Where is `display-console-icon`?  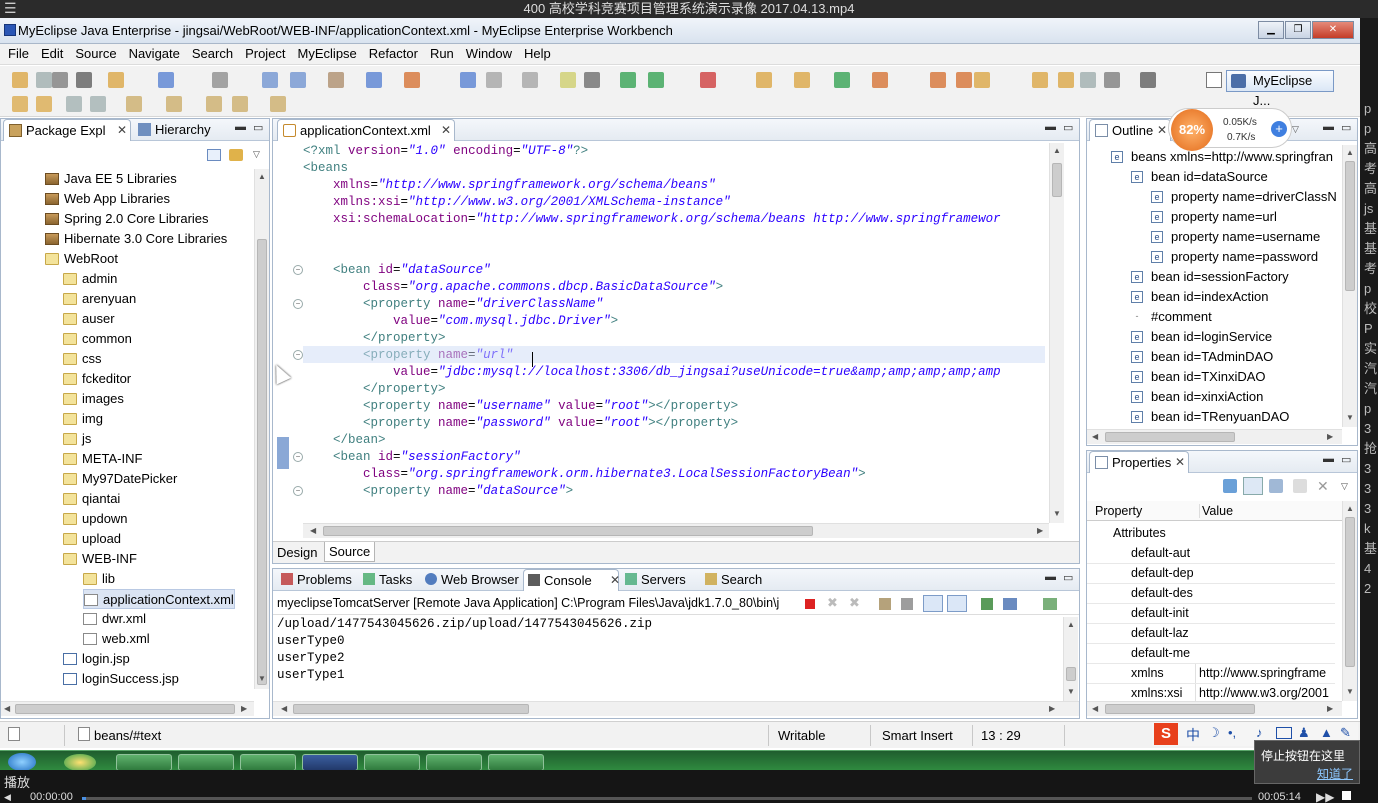
display-console-icon is located at coordinates (1010, 604).